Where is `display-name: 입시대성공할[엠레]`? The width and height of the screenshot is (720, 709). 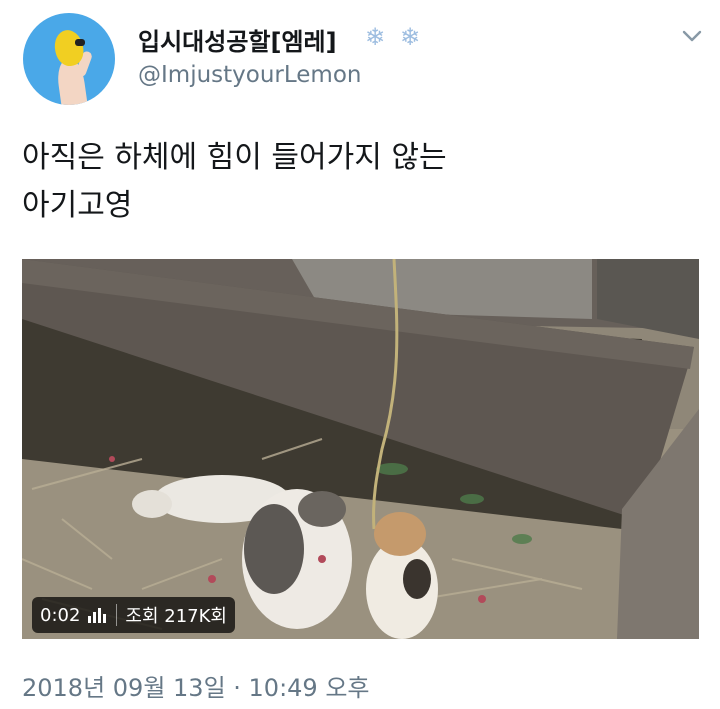
display-name: 입시대성공할[엠레] is located at coordinates (237, 39).